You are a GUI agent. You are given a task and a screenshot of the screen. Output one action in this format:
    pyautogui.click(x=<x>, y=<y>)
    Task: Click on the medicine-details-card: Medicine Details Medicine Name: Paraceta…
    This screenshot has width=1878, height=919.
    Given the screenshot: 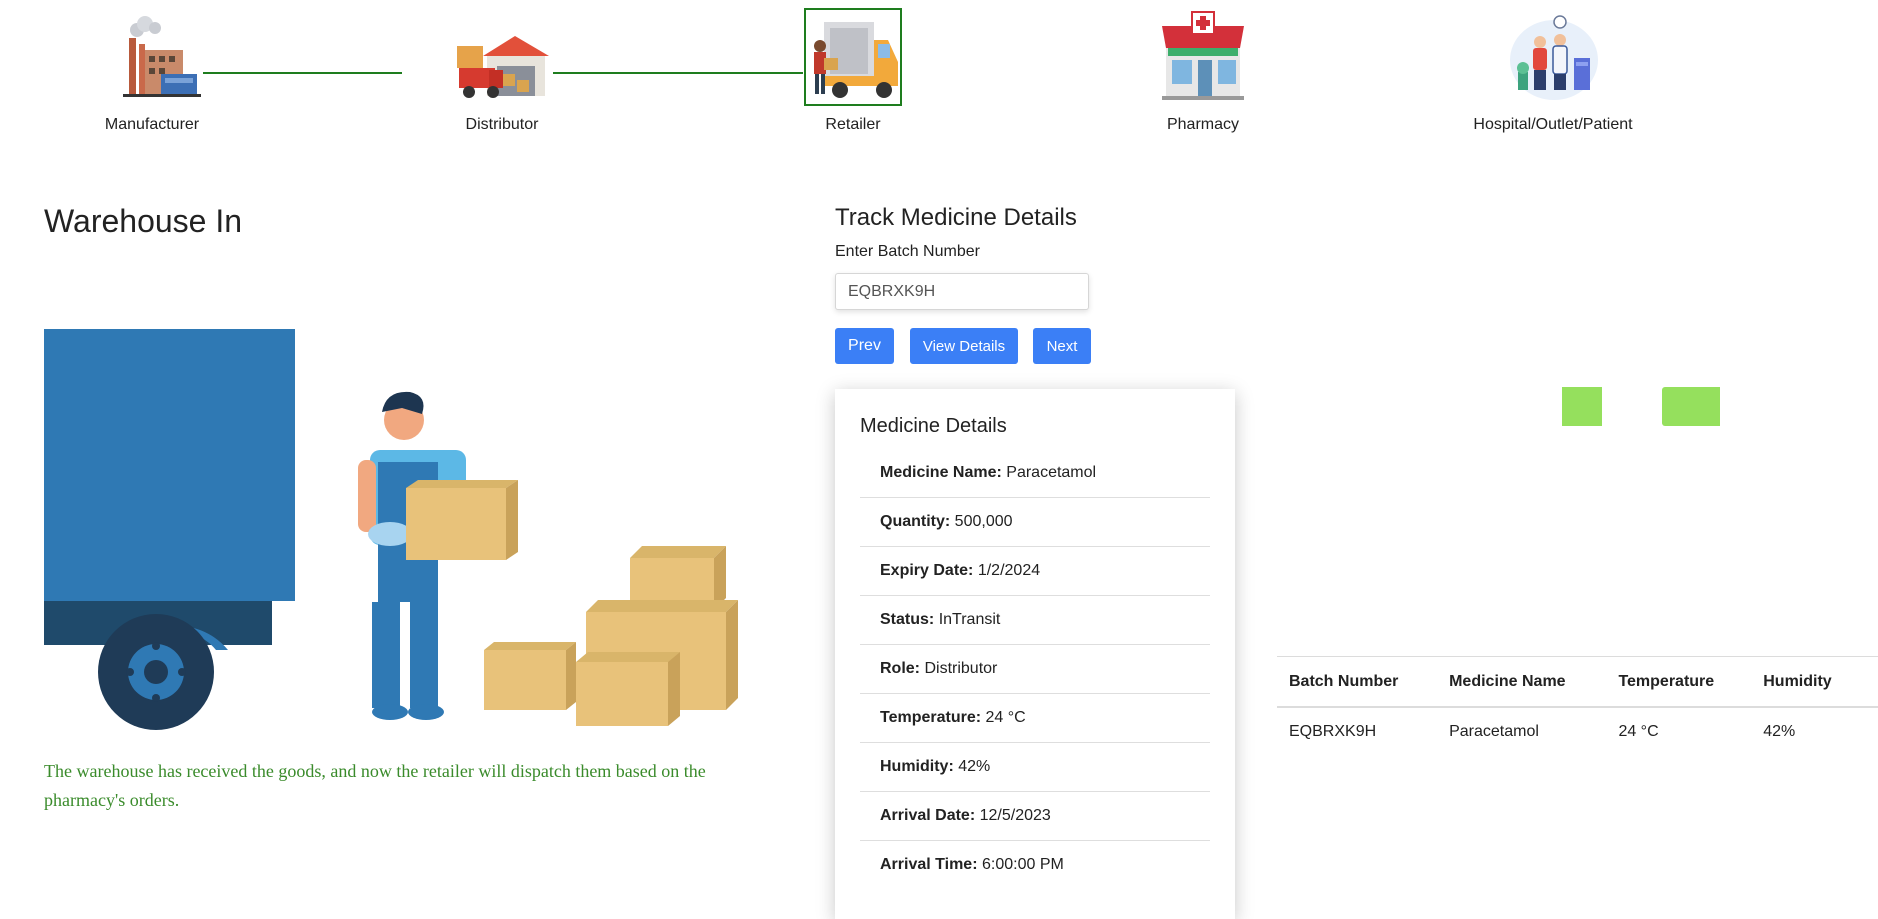 What is the action you would take?
    pyautogui.click(x=1035, y=654)
    